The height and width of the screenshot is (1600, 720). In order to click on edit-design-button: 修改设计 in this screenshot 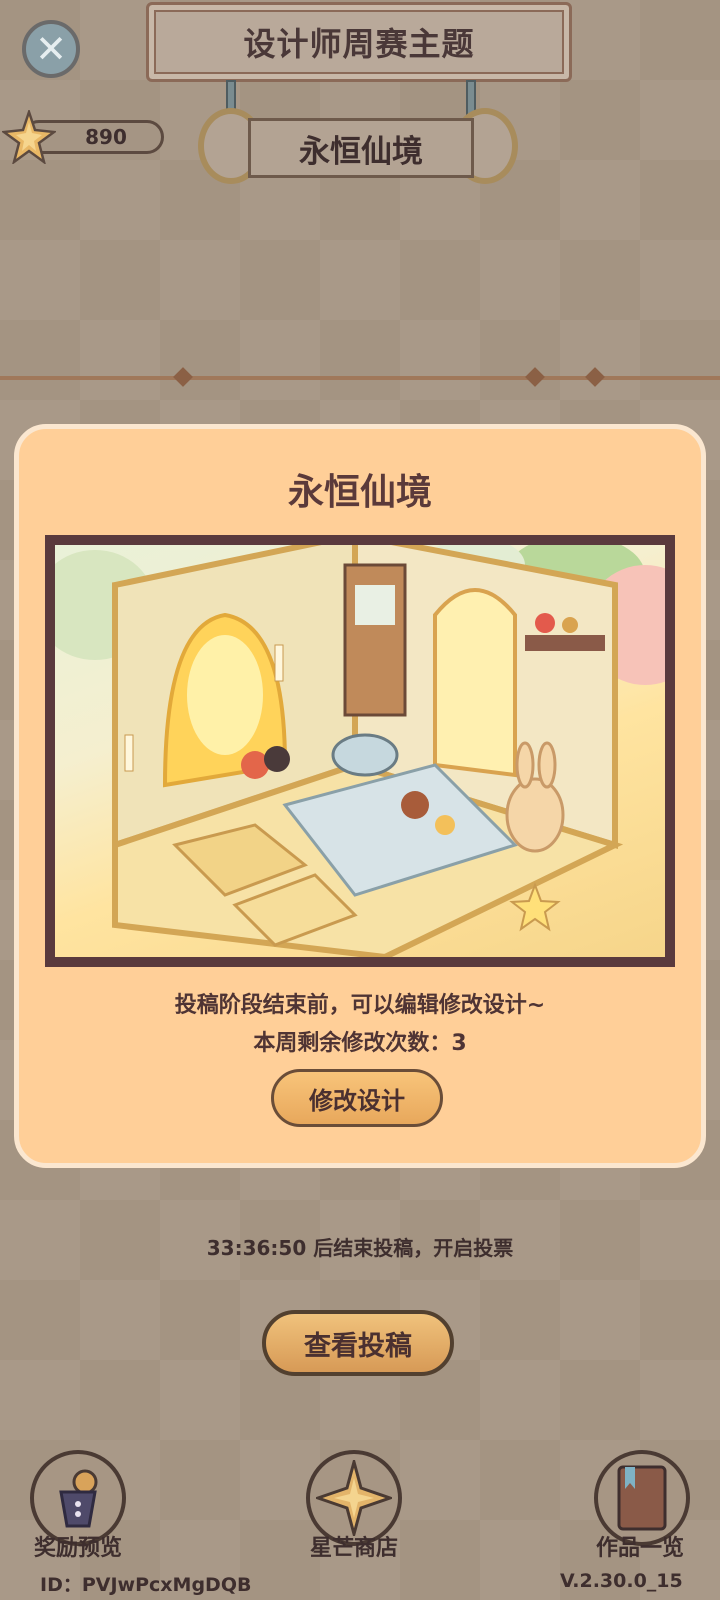, I will do `click(357, 1098)`.